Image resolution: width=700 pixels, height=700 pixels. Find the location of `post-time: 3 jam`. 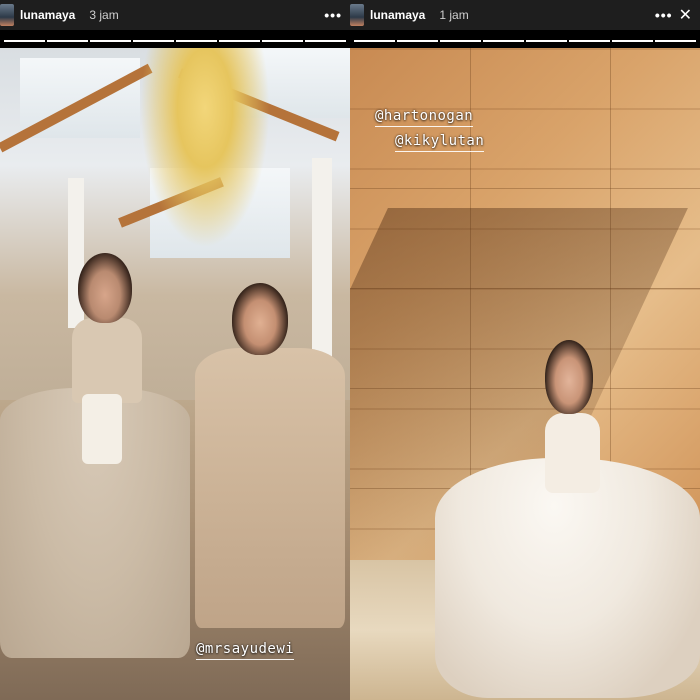

post-time: 3 jam is located at coordinates (104, 15).